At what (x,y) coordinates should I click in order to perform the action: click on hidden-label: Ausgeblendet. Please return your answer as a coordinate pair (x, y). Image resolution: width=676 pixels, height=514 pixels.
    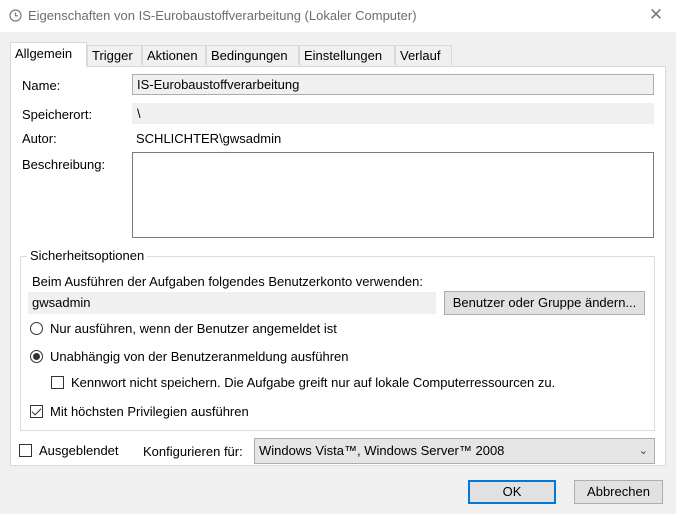
    Looking at the image, I should click on (79, 450).